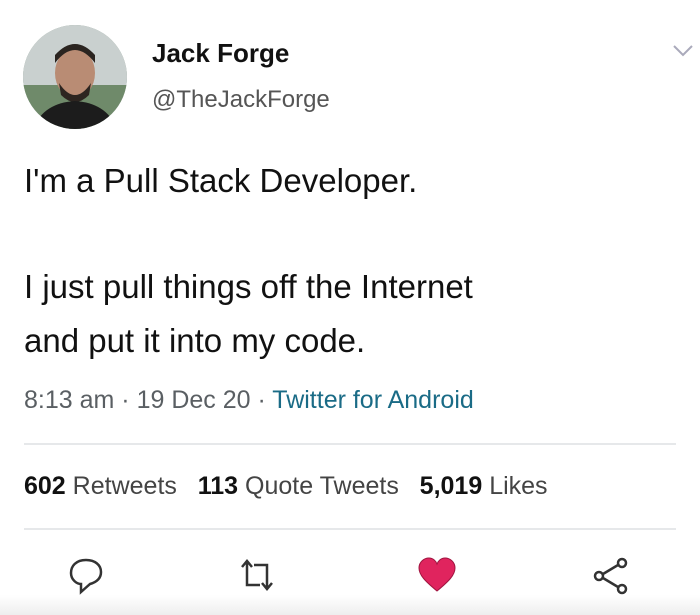  I want to click on tweet-text-line: and put it into my code., so click(195, 340).